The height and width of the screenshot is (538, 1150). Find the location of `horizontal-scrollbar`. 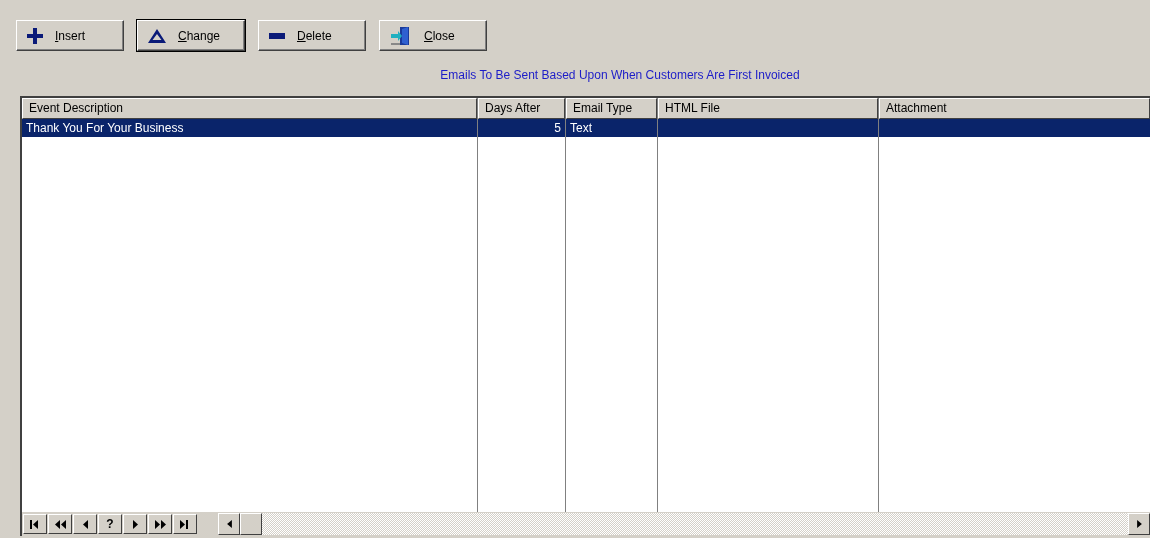

horizontal-scrollbar is located at coordinates (684, 524).